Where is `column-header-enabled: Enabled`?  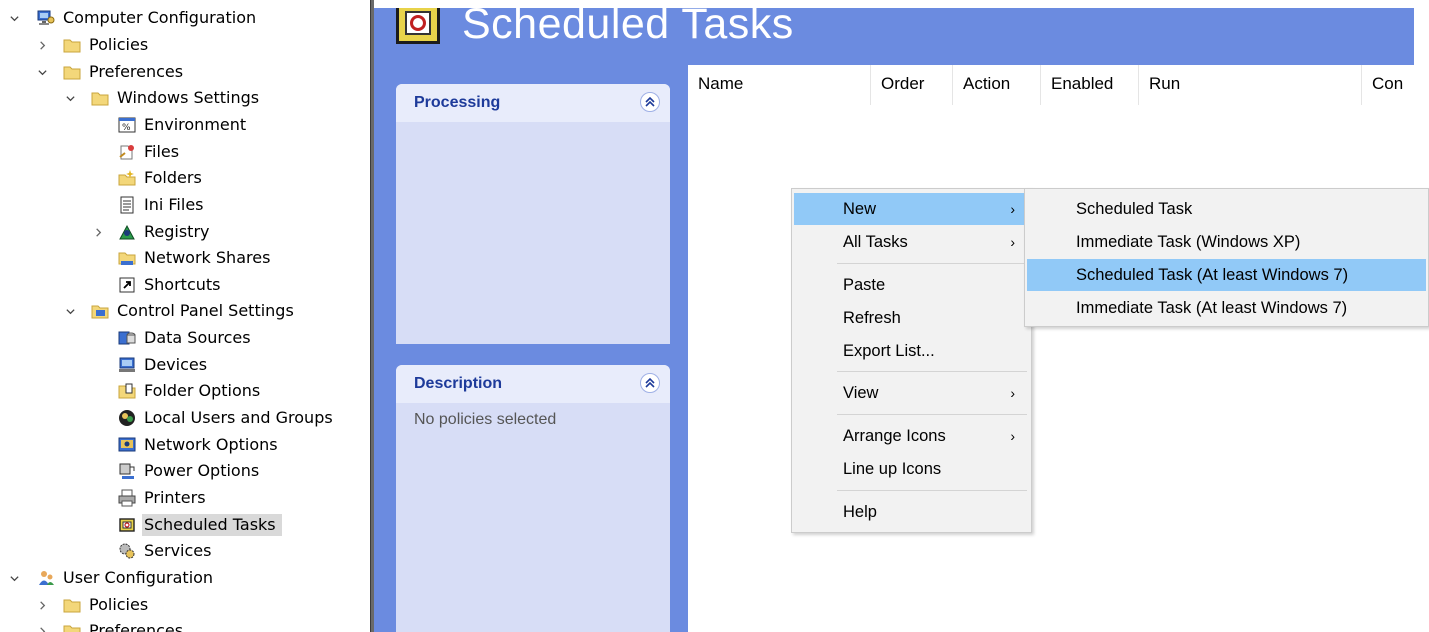 column-header-enabled: Enabled is located at coordinates (1090, 85).